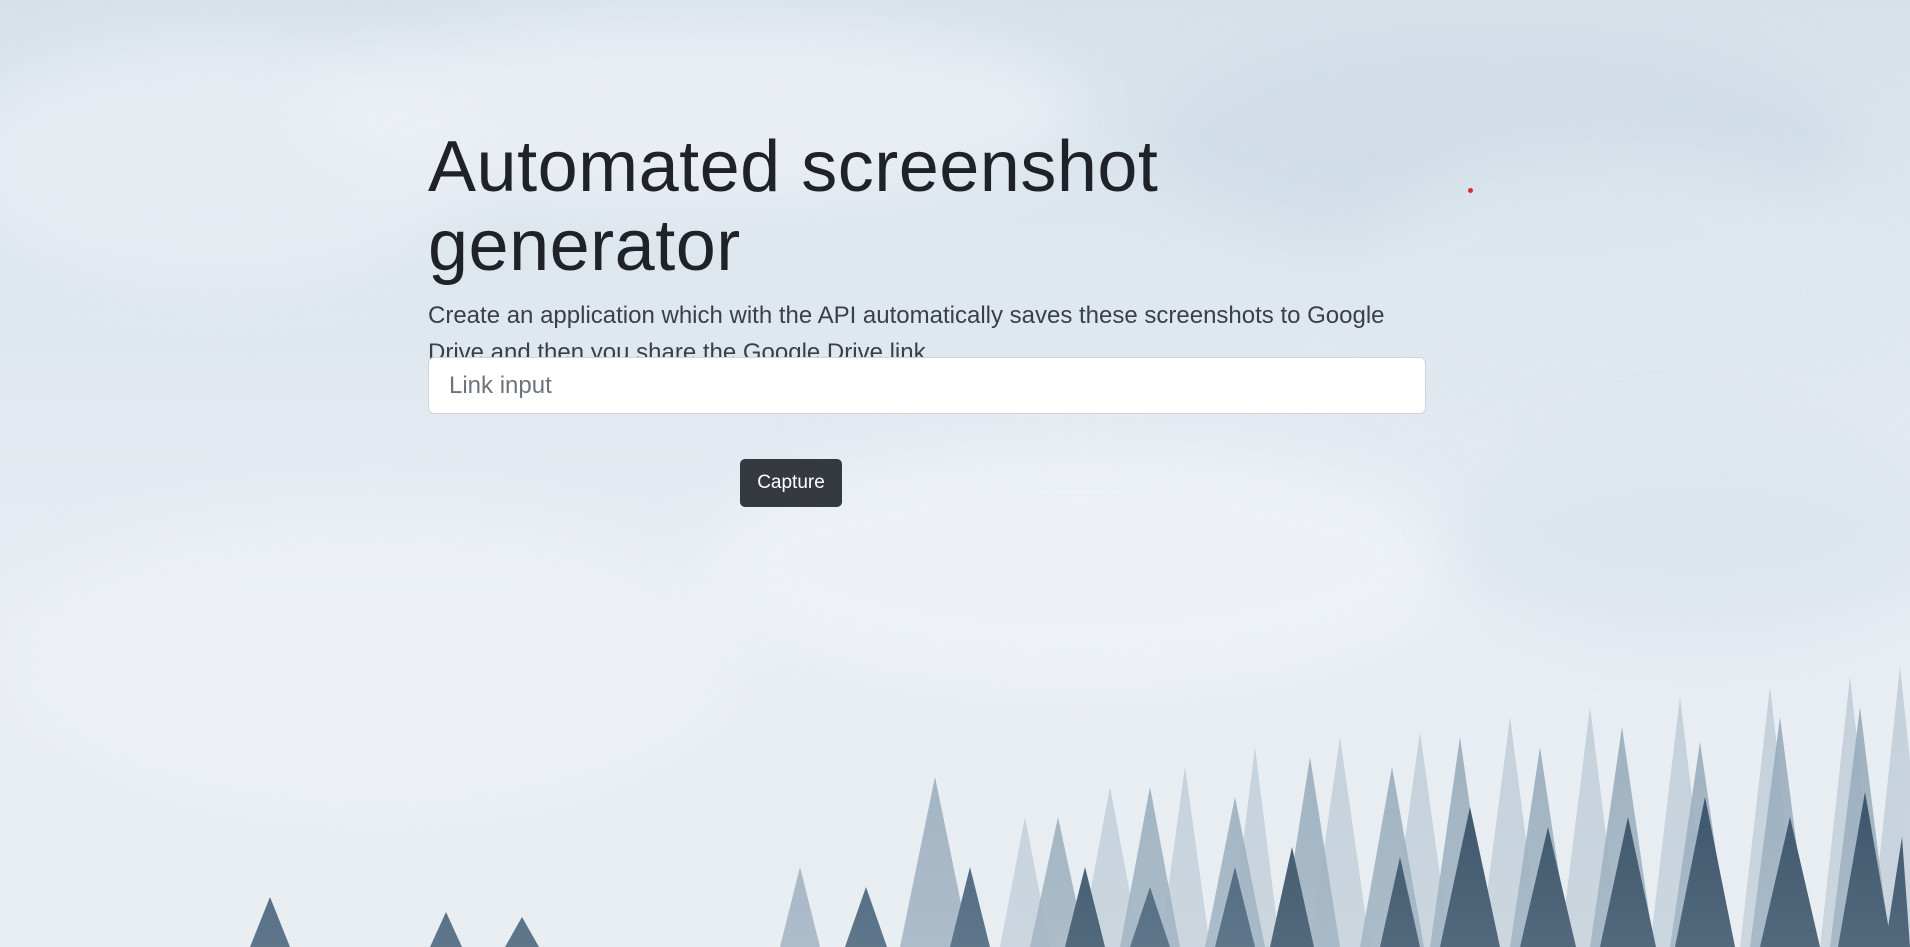 Image resolution: width=1910 pixels, height=947 pixels. Describe the element at coordinates (927, 385) in the screenshot. I see `link-input` at that location.